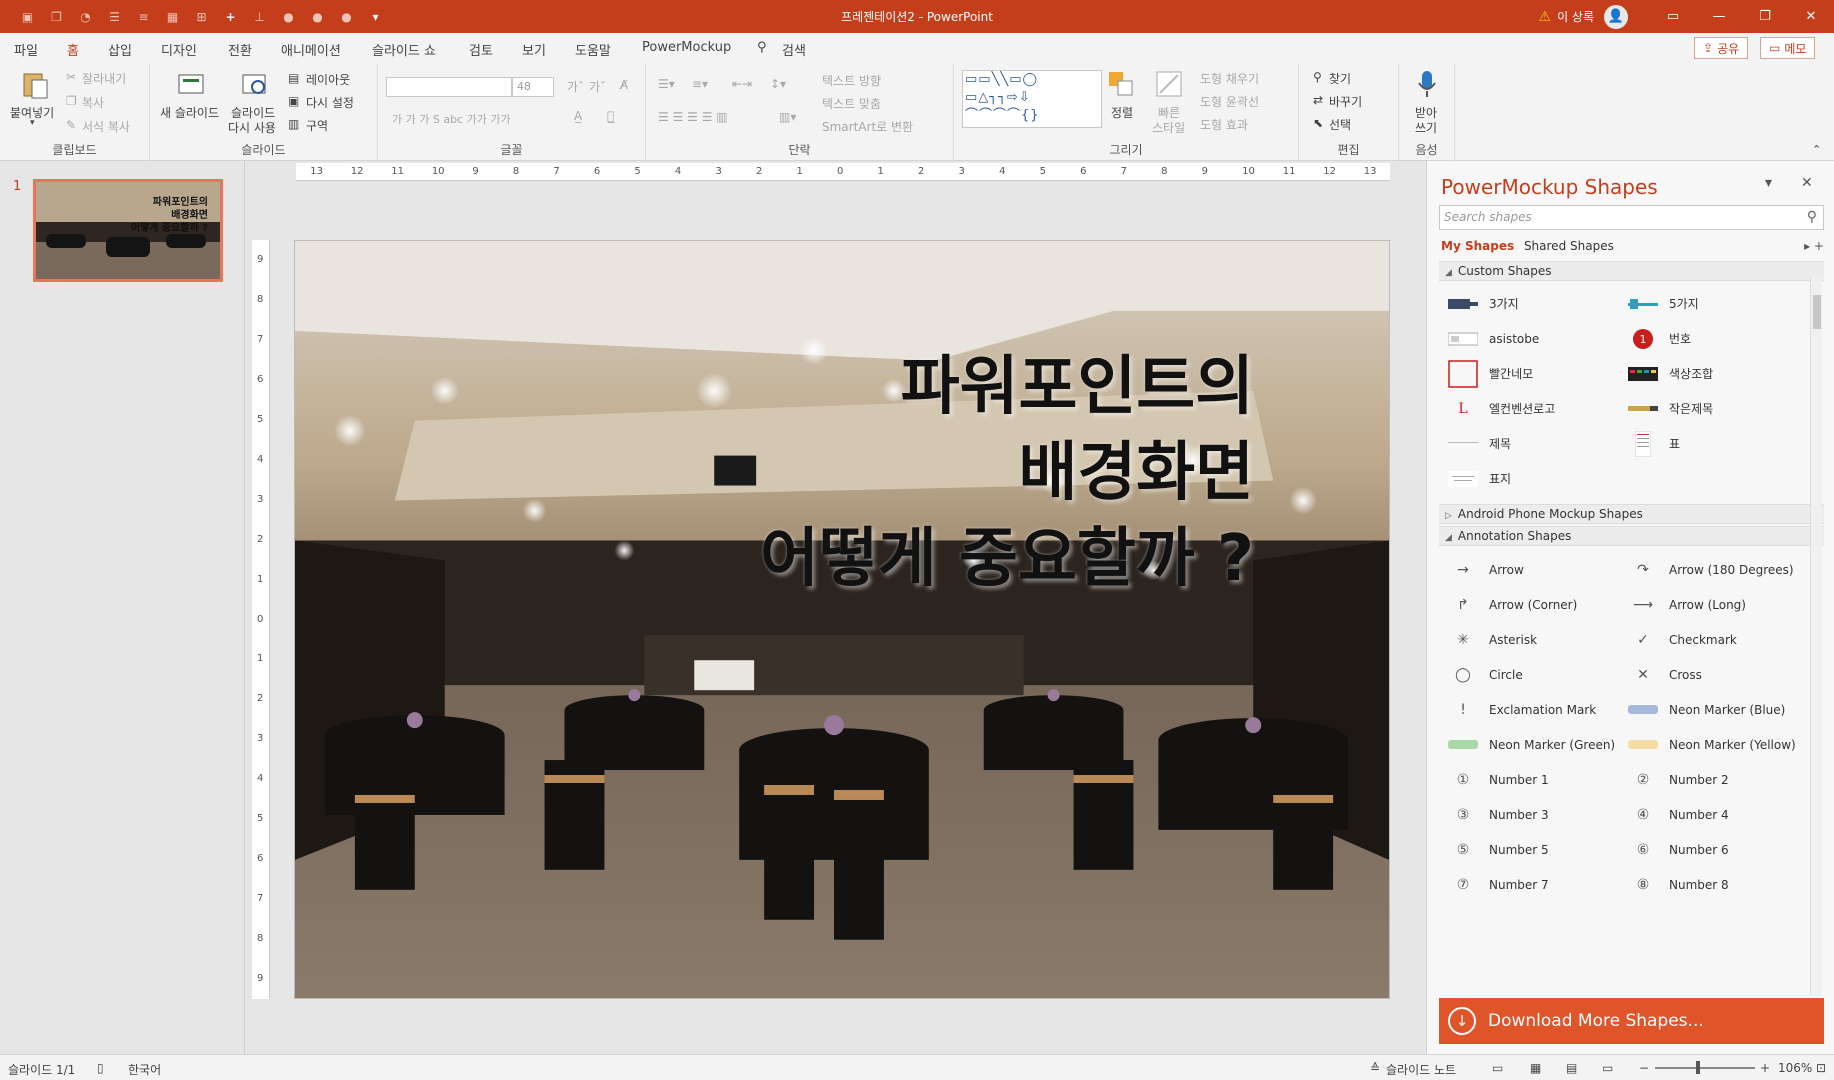 Image resolution: width=1834 pixels, height=1080 pixels. What do you see at coordinates (120, 49) in the screenshot?
I see `tab-insert: 삽입` at bounding box center [120, 49].